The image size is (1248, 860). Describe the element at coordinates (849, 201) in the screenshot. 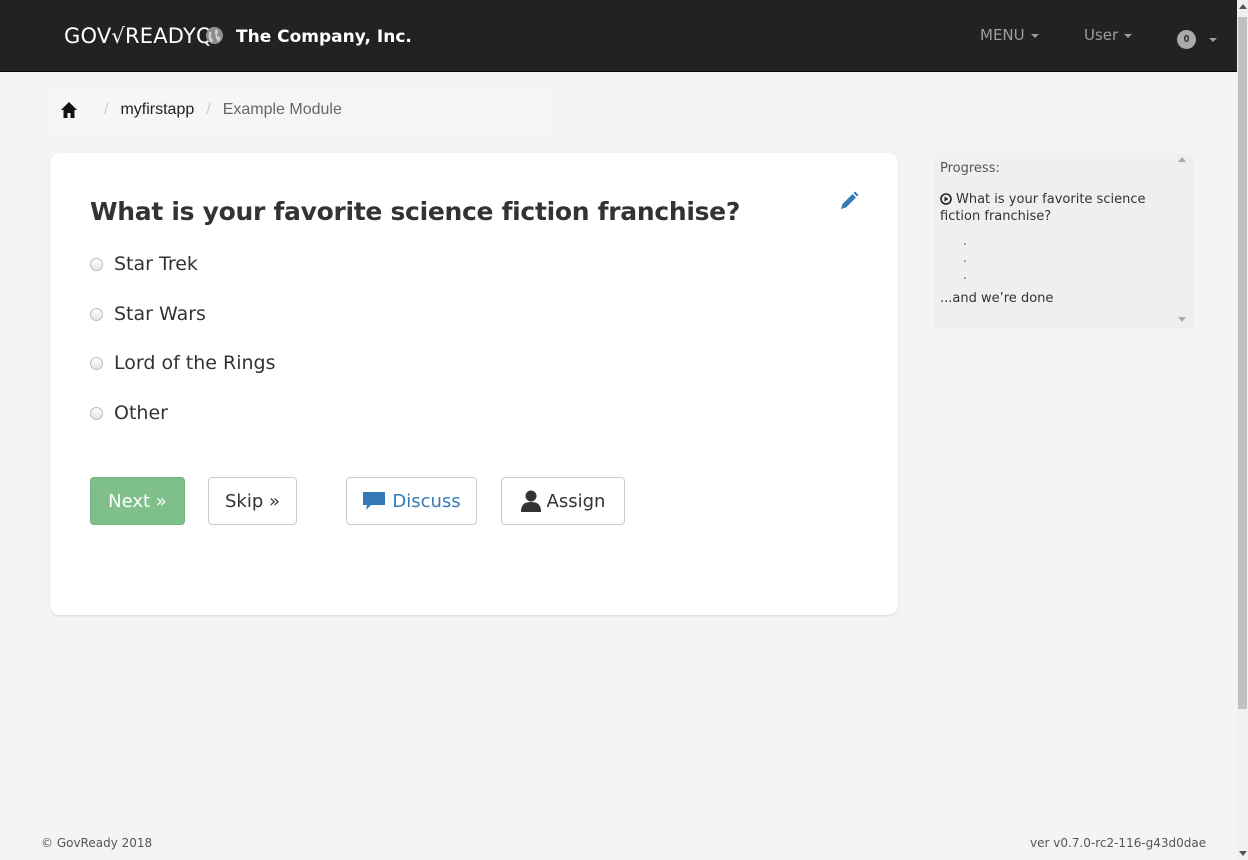

I see `pencil-icon` at that location.